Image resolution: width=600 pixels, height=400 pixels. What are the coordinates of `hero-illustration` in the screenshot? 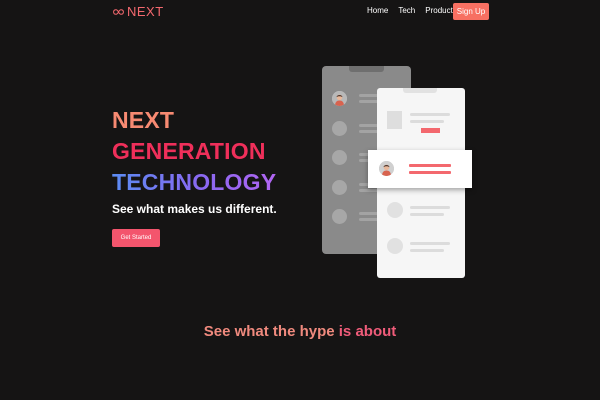 It's located at (398, 173).